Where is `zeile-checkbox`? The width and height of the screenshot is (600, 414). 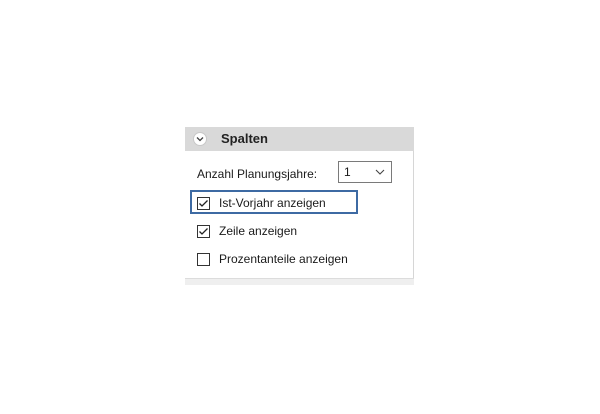
zeile-checkbox is located at coordinates (203, 231).